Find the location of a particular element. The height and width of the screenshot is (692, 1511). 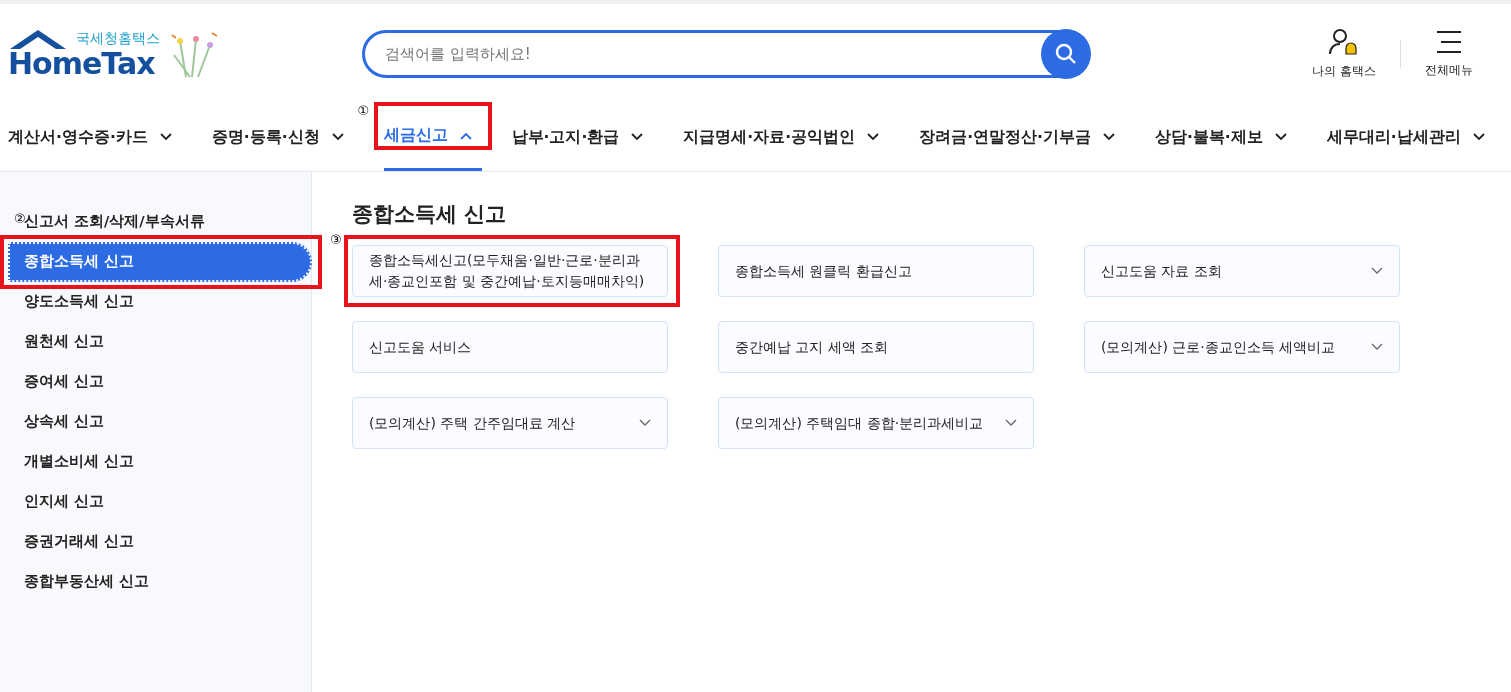

nav-tab: 납부·고지·환급 is located at coordinates (582, 137).